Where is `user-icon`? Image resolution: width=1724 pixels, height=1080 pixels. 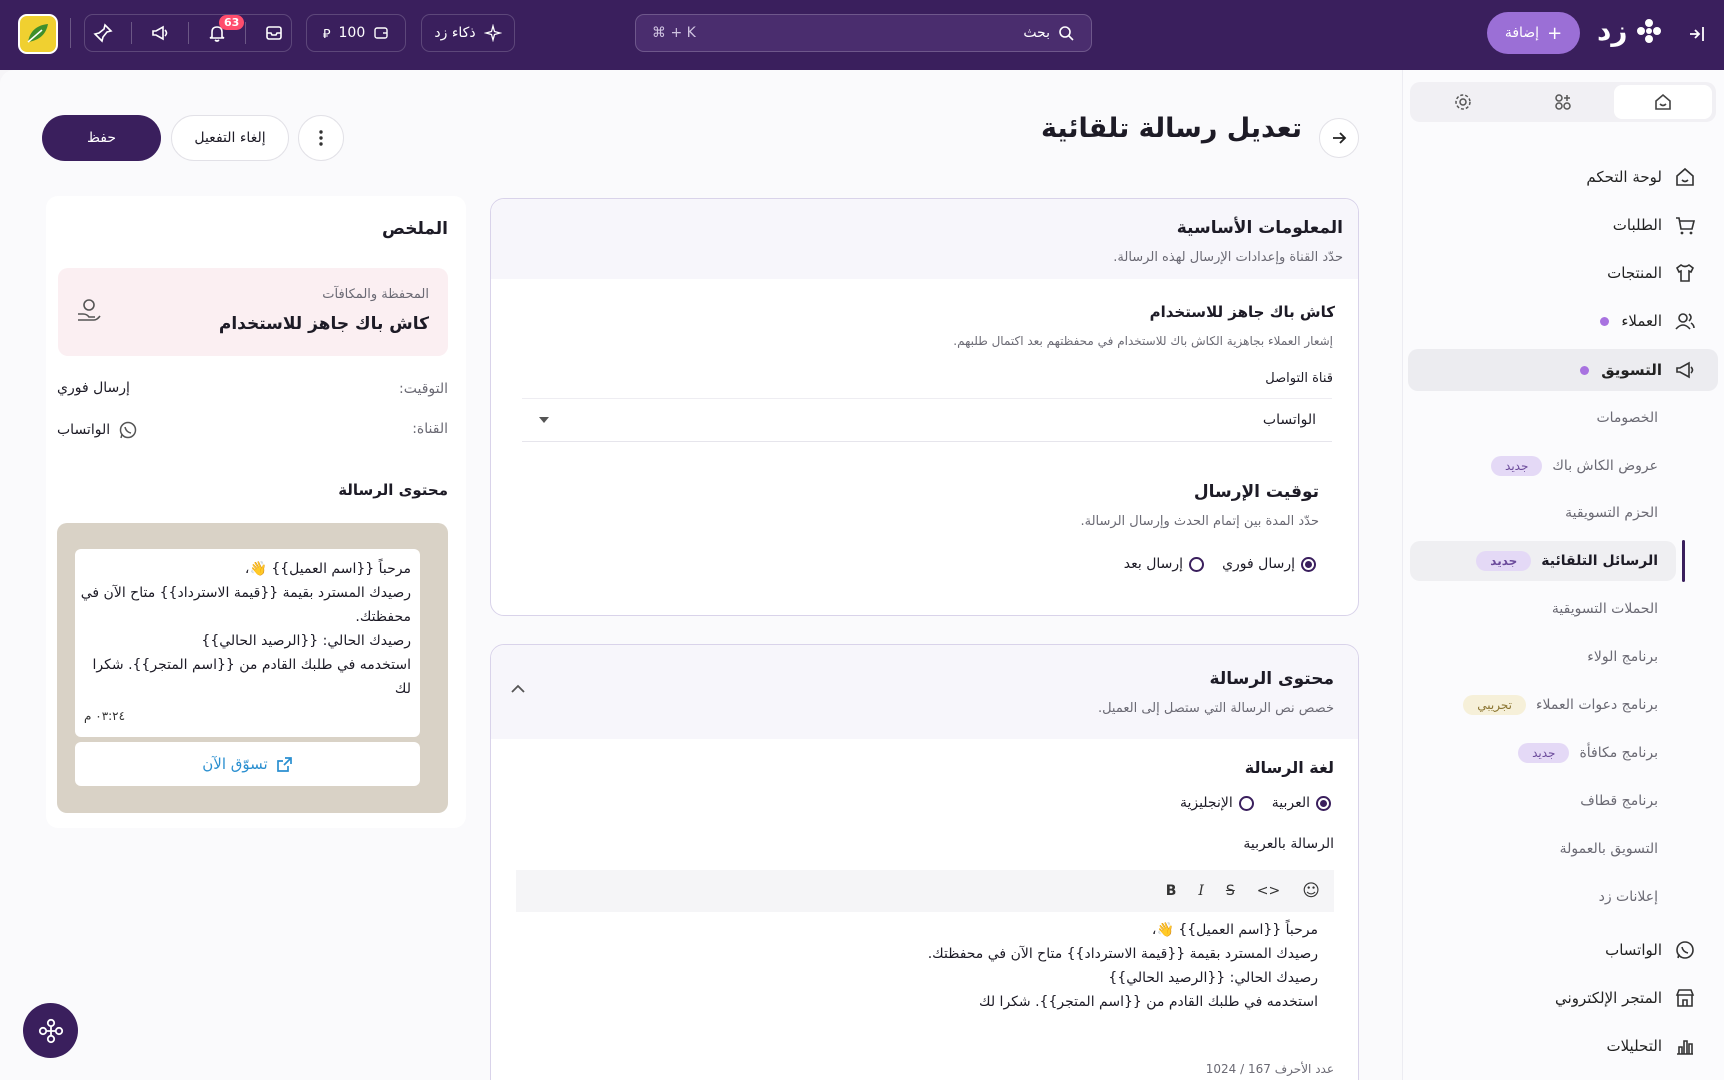 user-icon is located at coordinates (1685, 321).